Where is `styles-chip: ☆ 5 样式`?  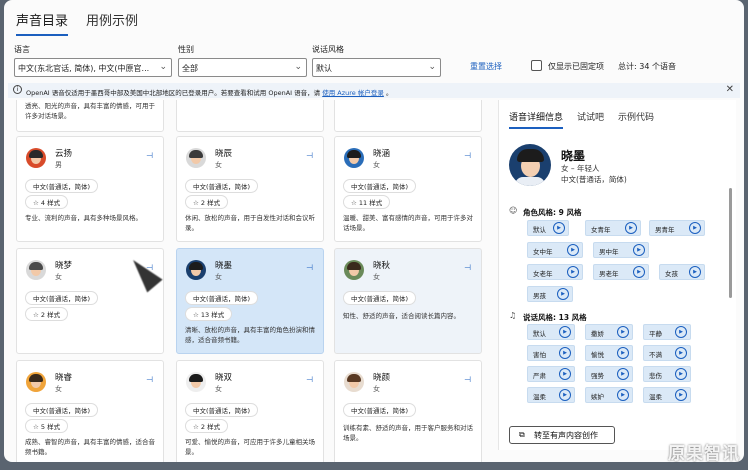 styles-chip: ☆ 5 样式 is located at coordinates (47, 426).